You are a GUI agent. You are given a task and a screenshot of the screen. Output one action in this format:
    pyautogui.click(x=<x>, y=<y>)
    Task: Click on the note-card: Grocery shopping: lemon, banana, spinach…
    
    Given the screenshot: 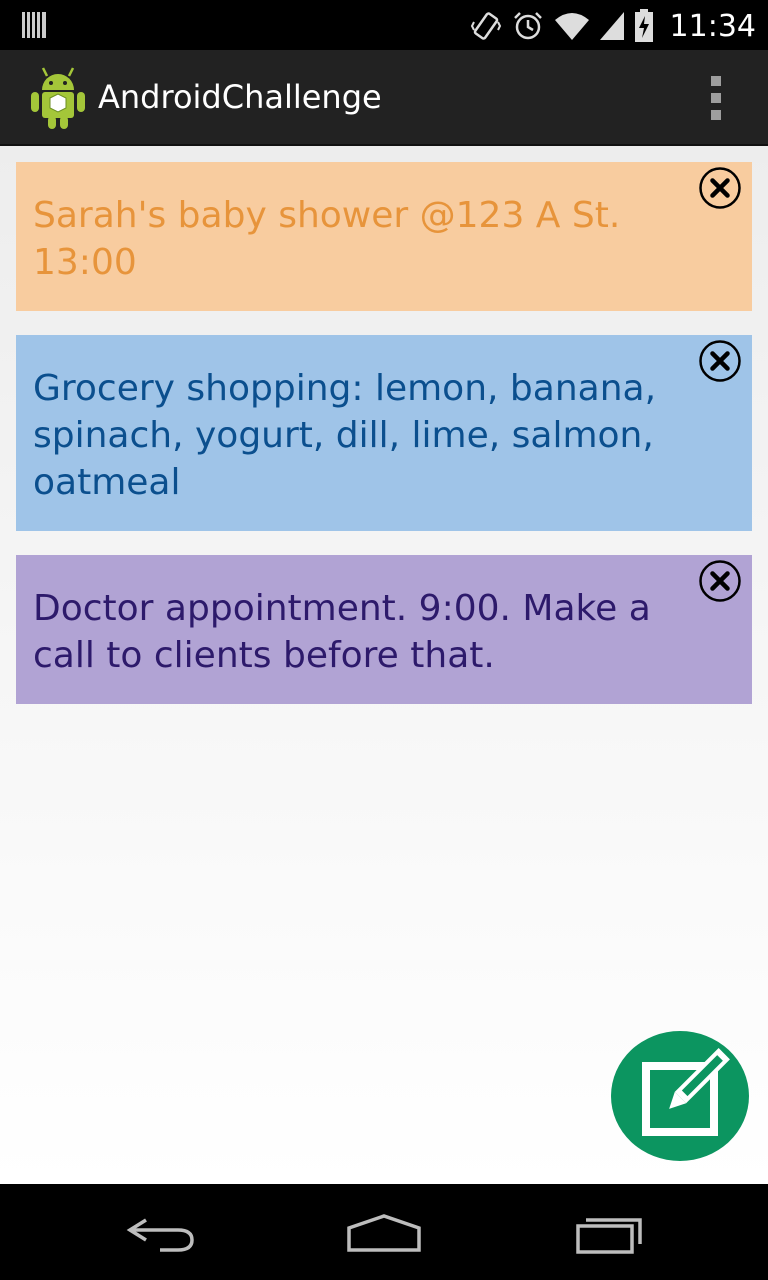 What is the action you would take?
    pyautogui.click(x=384, y=433)
    